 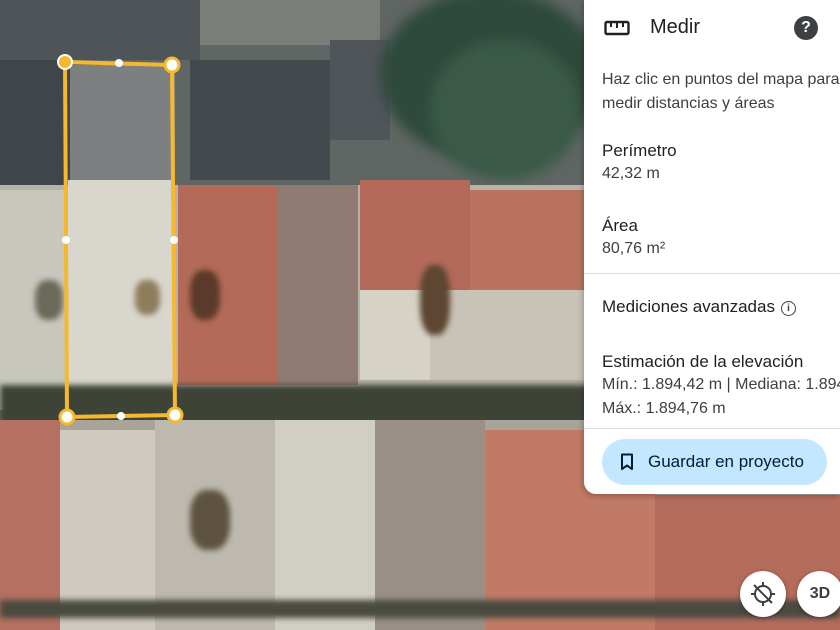 I want to click on 3d-label: 3D, so click(x=820, y=593).